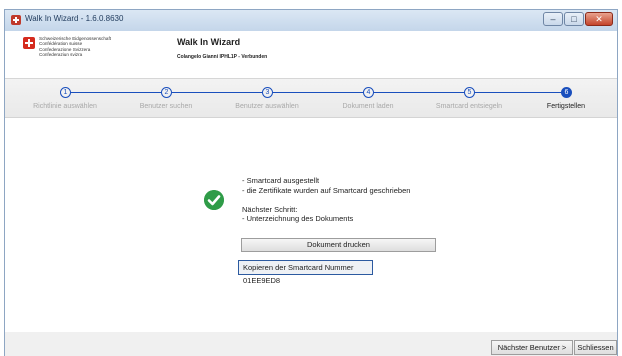  Describe the element at coordinates (311, 20) in the screenshot. I see `window-titlebar: Walk In Wizard - 1.6.0.8630 – □ ✕` at that location.